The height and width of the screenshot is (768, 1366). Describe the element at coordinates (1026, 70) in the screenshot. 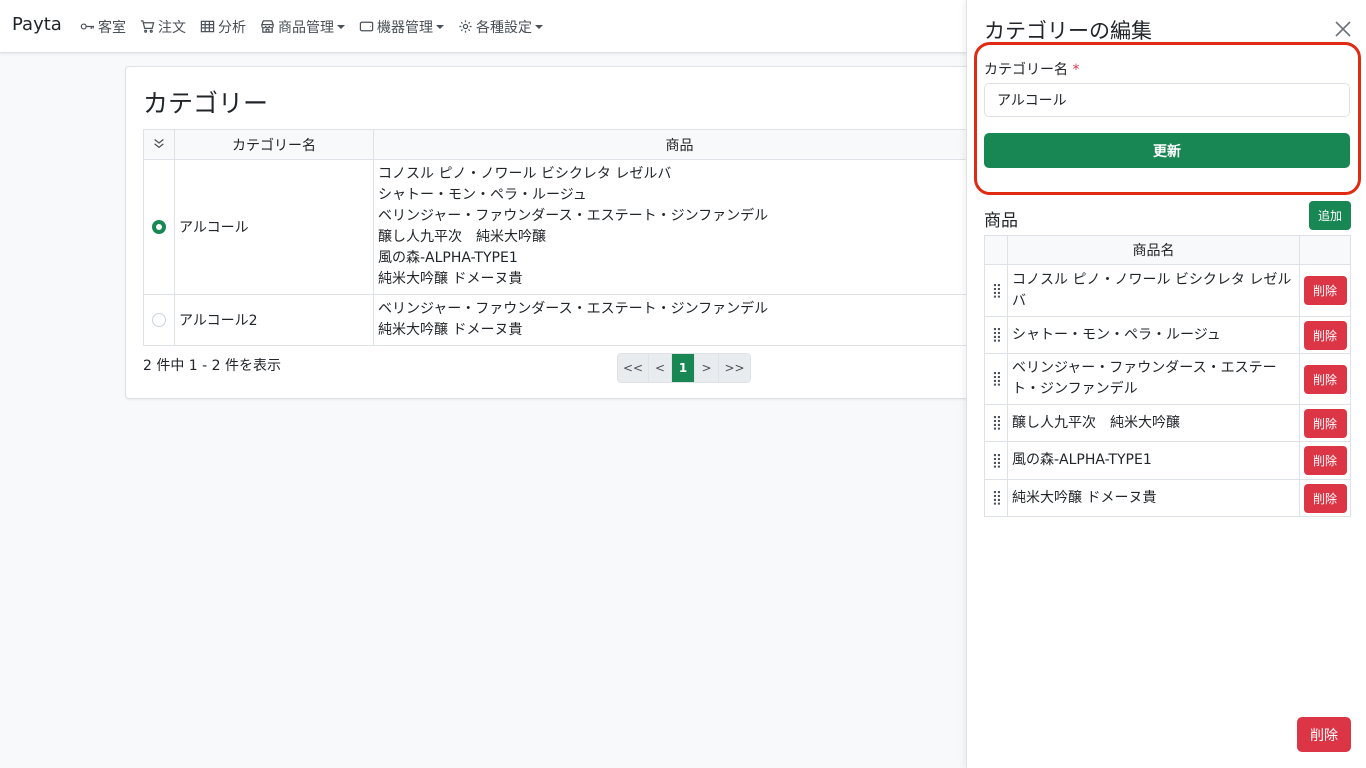

I see `field-label-text: カテゴリー名` at that location.